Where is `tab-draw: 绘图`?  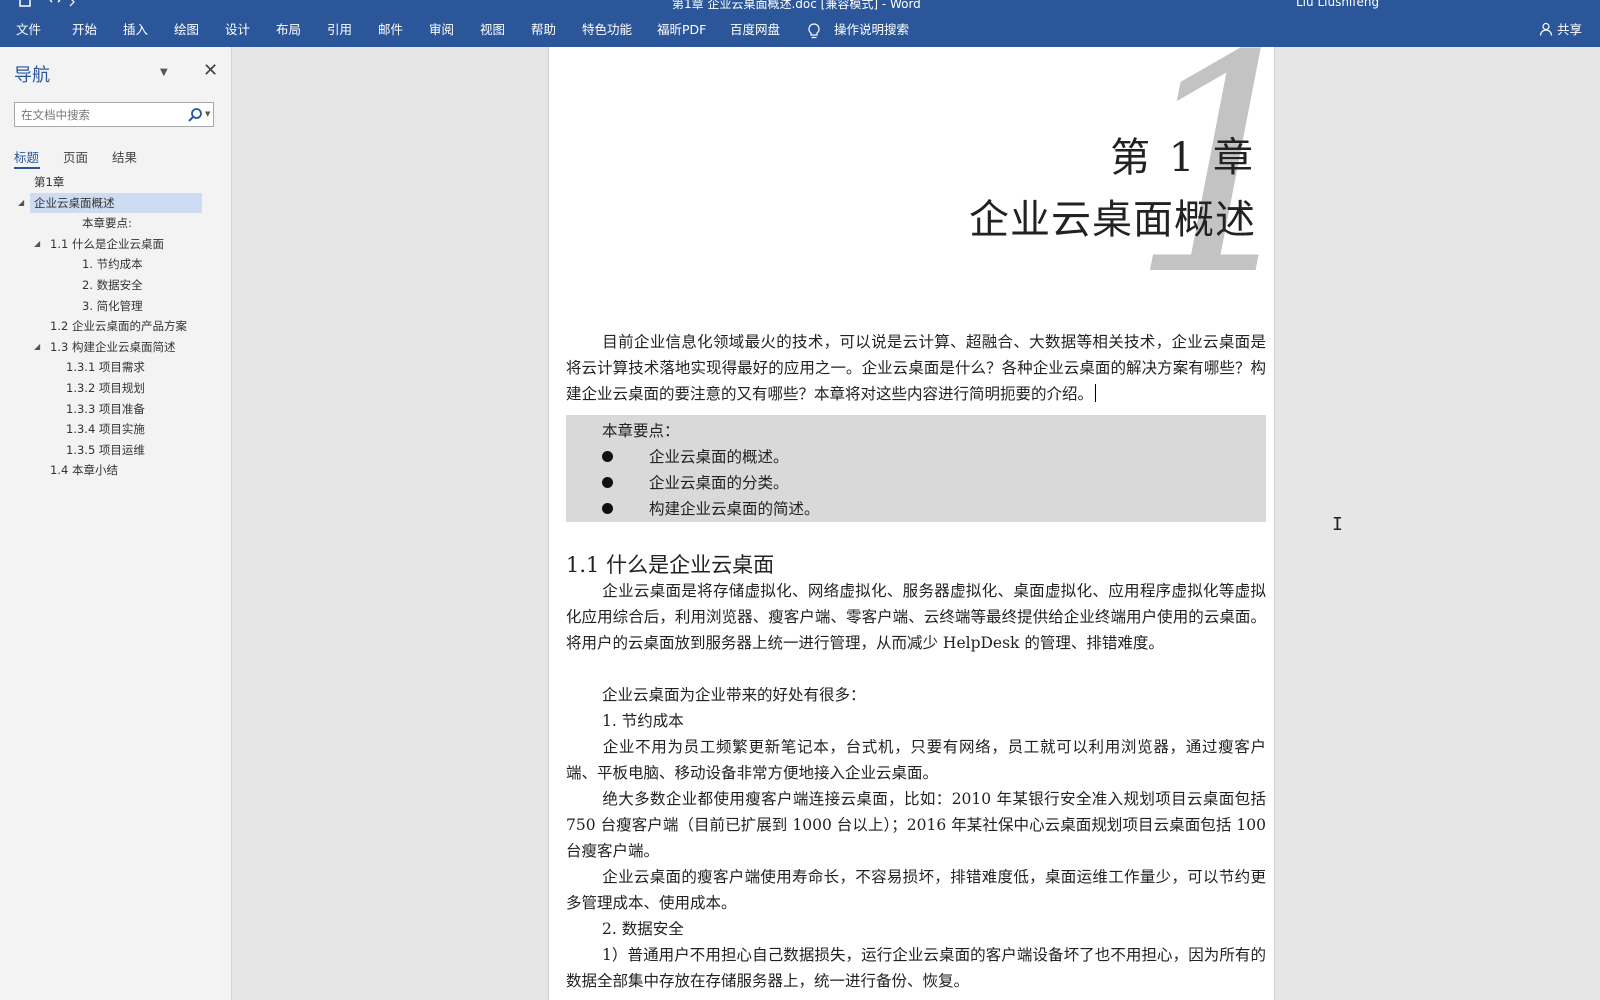 tab-draw: 绘图 is located at coordinates (186, 28).